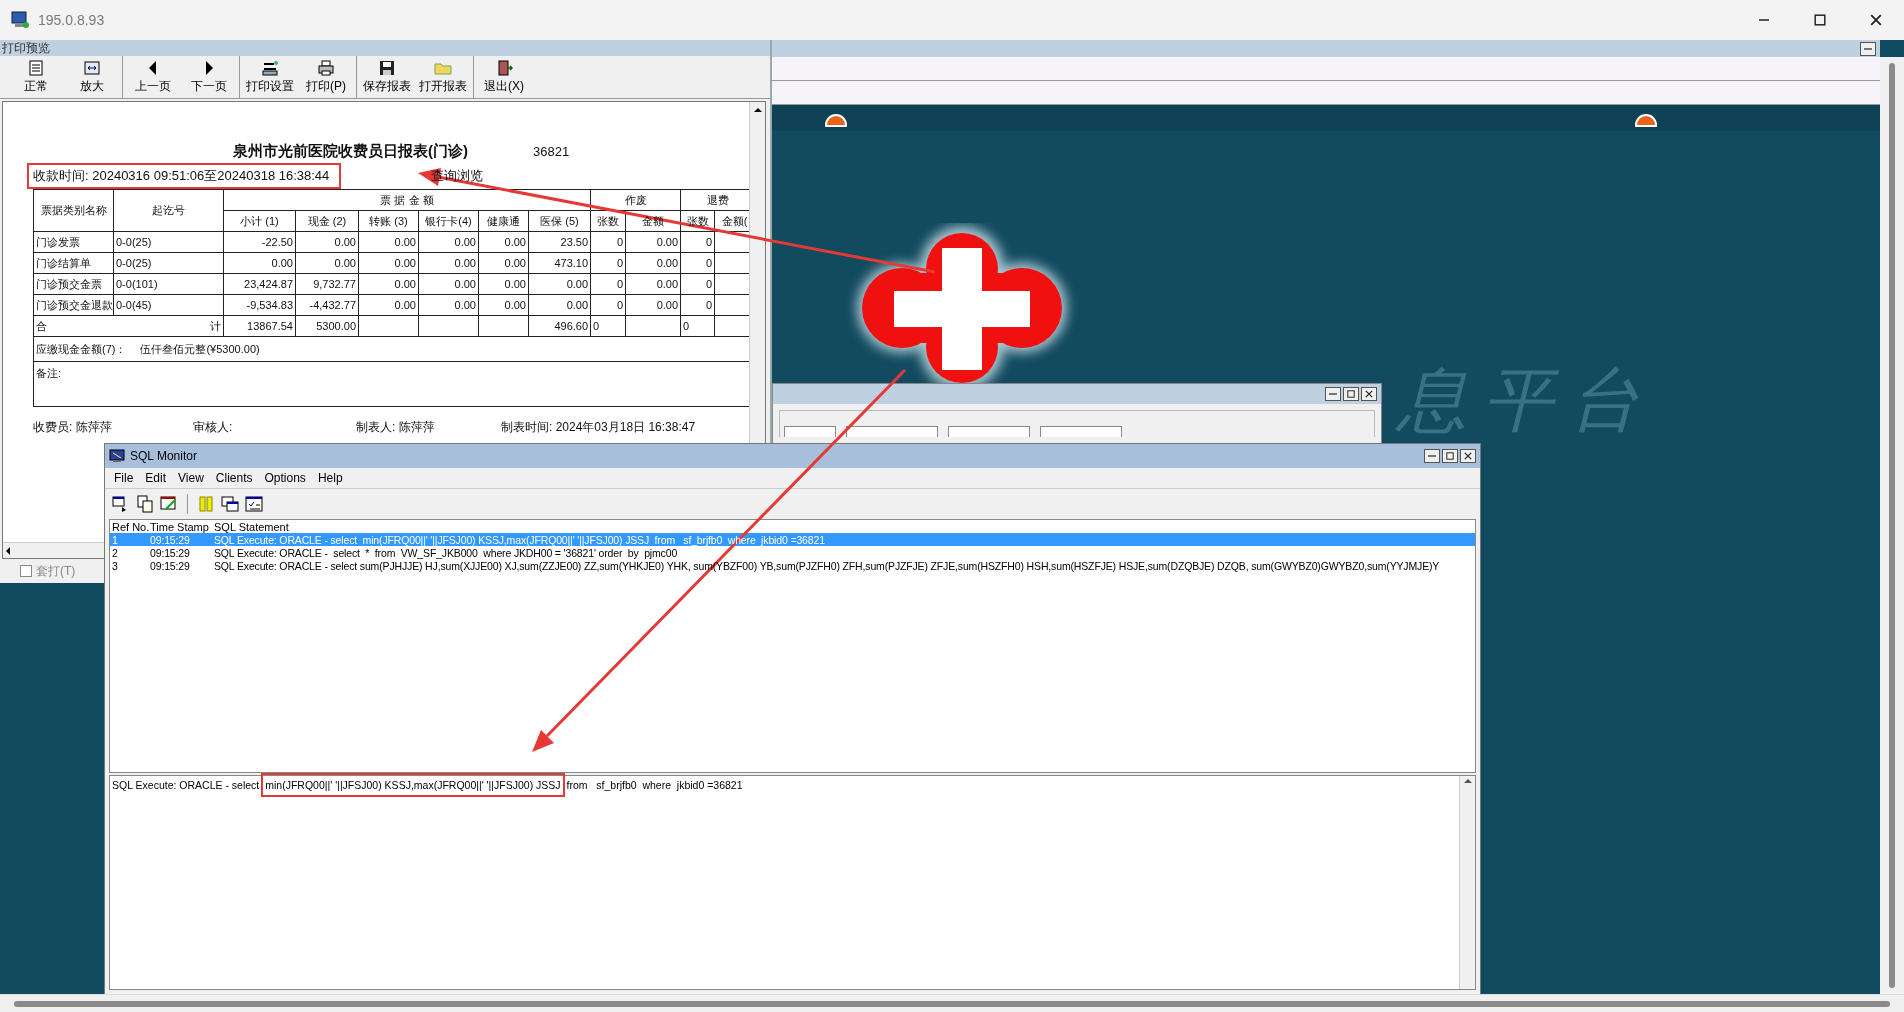  I want to click on toolbar-button: 打开报表, so click(443, 77).